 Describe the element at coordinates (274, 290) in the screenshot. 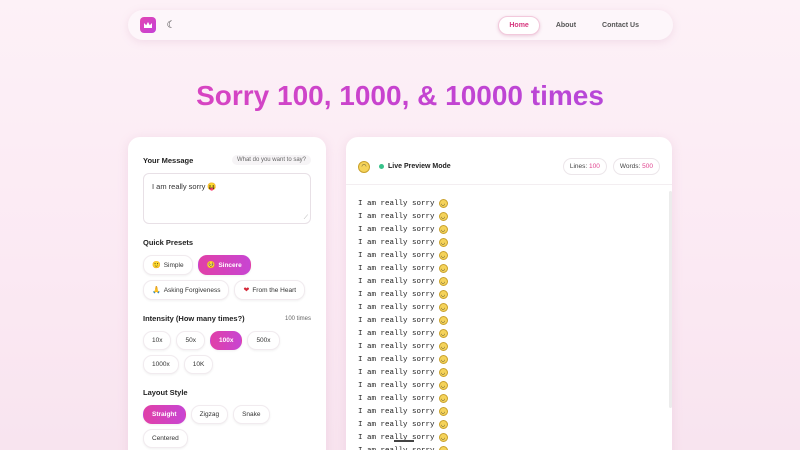

I see `preset-label: From the Heart` at that location.